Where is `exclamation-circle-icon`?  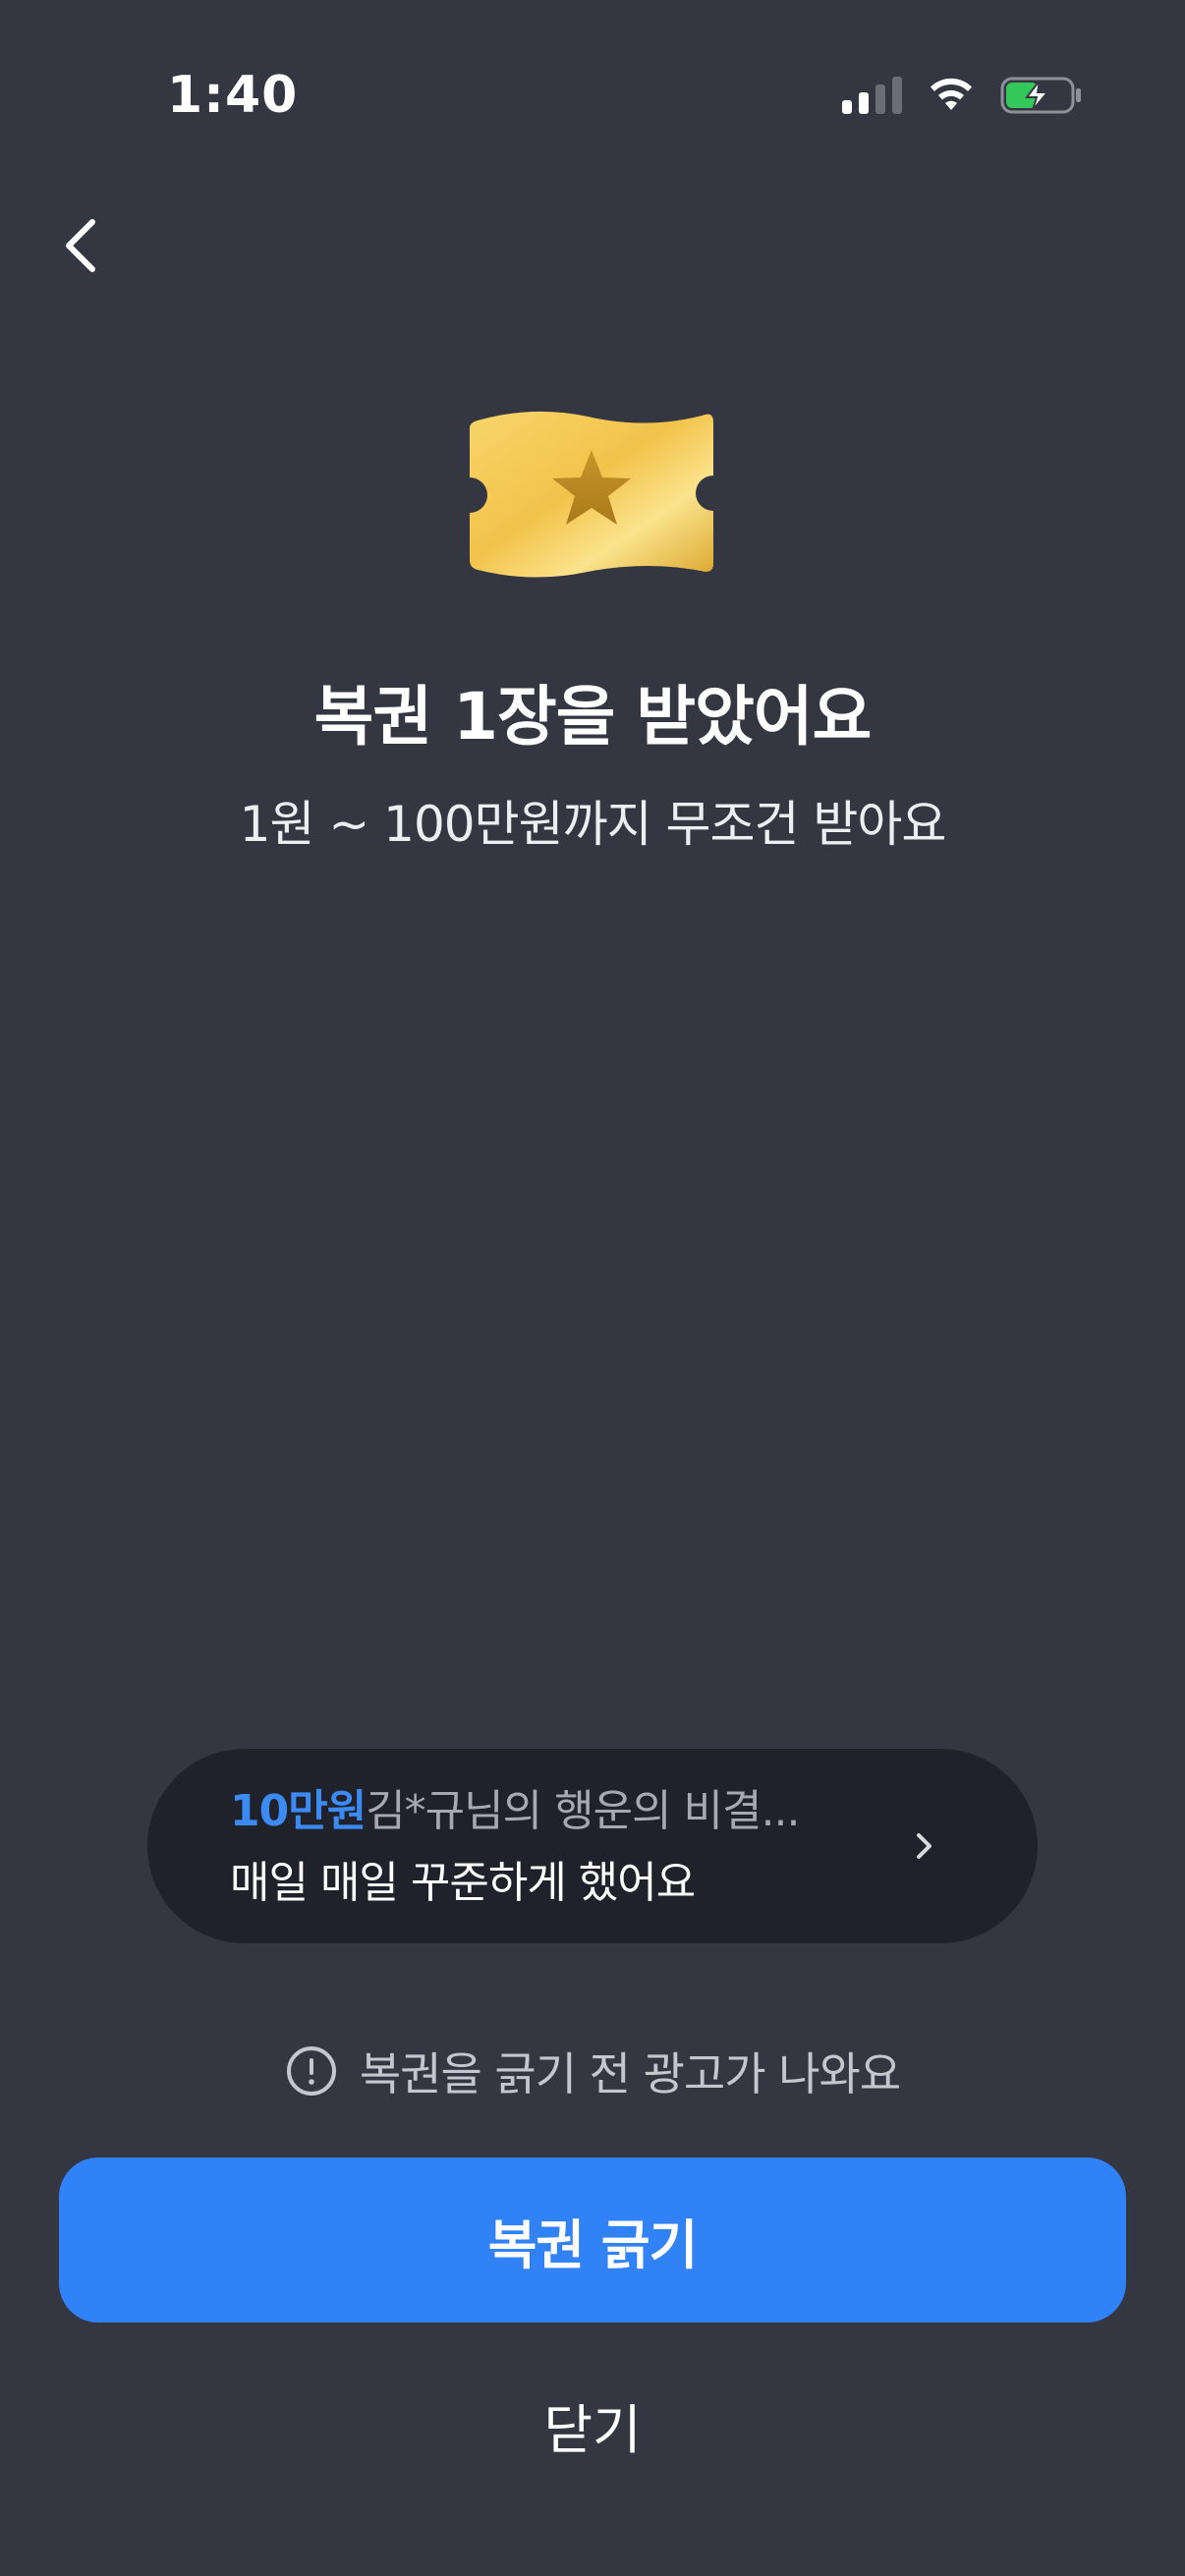 exclamation-circle-icon is located at coordinates (311, 2071).